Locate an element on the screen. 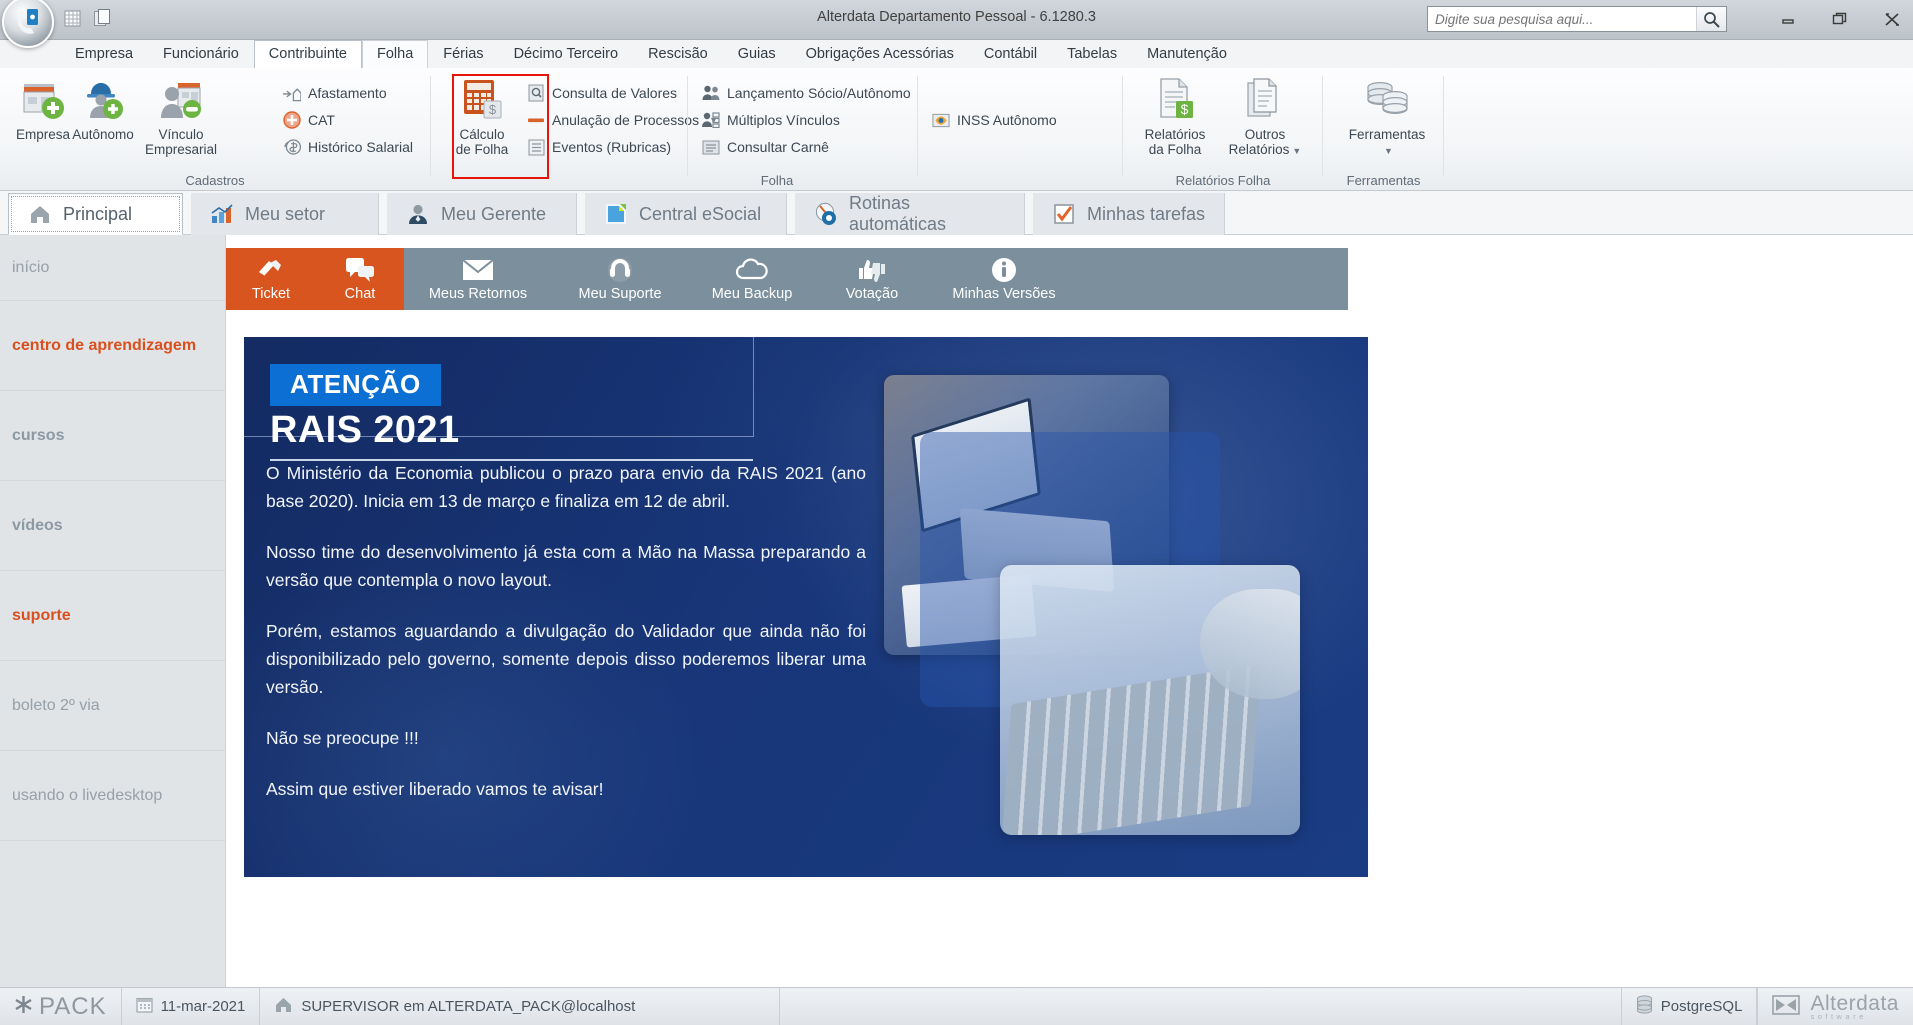 The image size is (1913, 1025). restore-icon is located at coordinates (1840, 19).